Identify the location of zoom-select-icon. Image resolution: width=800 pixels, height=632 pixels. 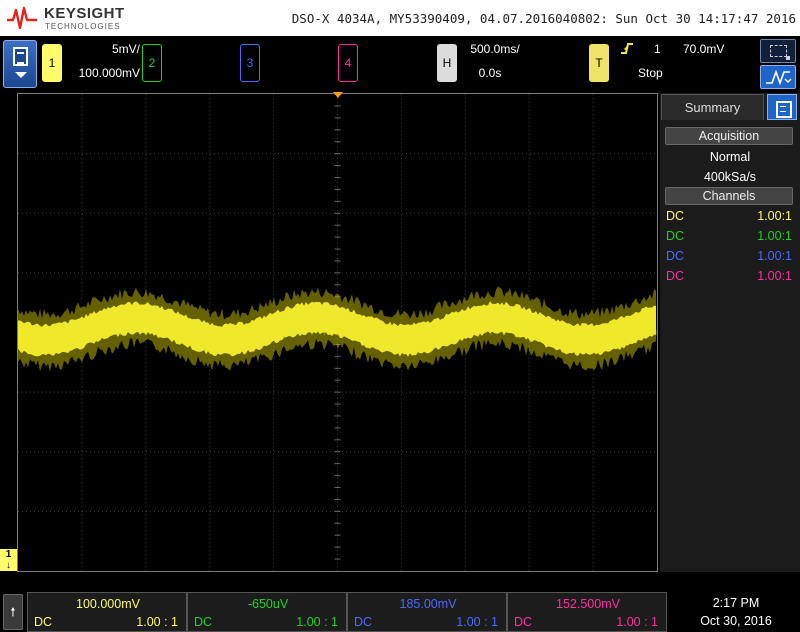
(778, 51).